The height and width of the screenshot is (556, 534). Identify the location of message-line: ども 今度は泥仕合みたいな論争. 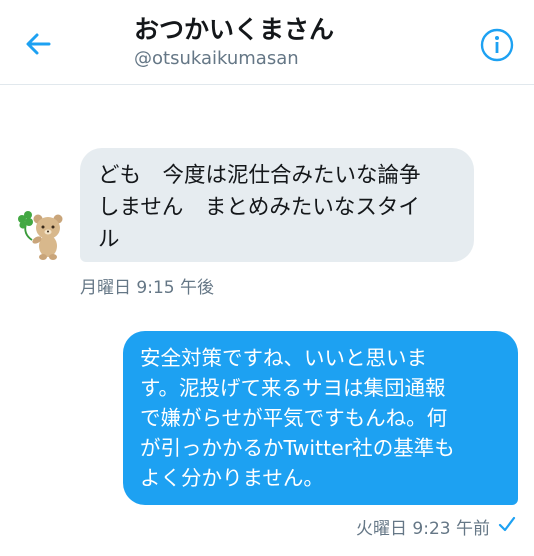
(259, 175).